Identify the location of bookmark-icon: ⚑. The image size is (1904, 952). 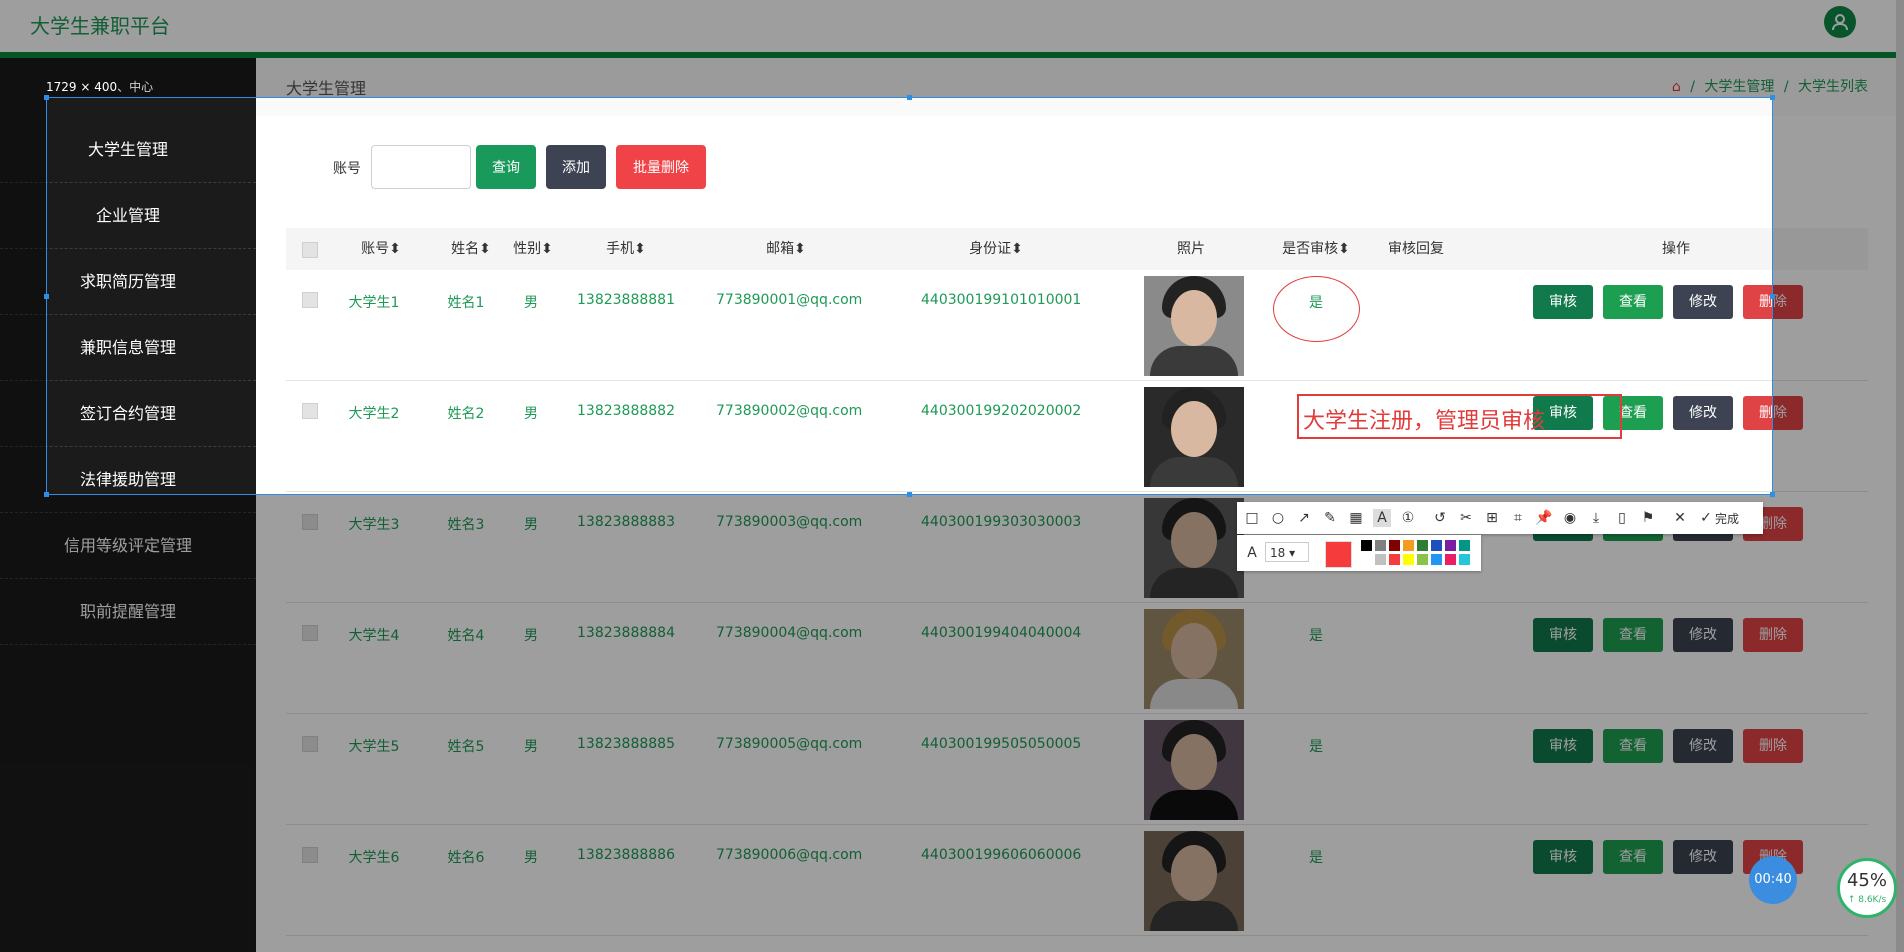
(1648, 518).